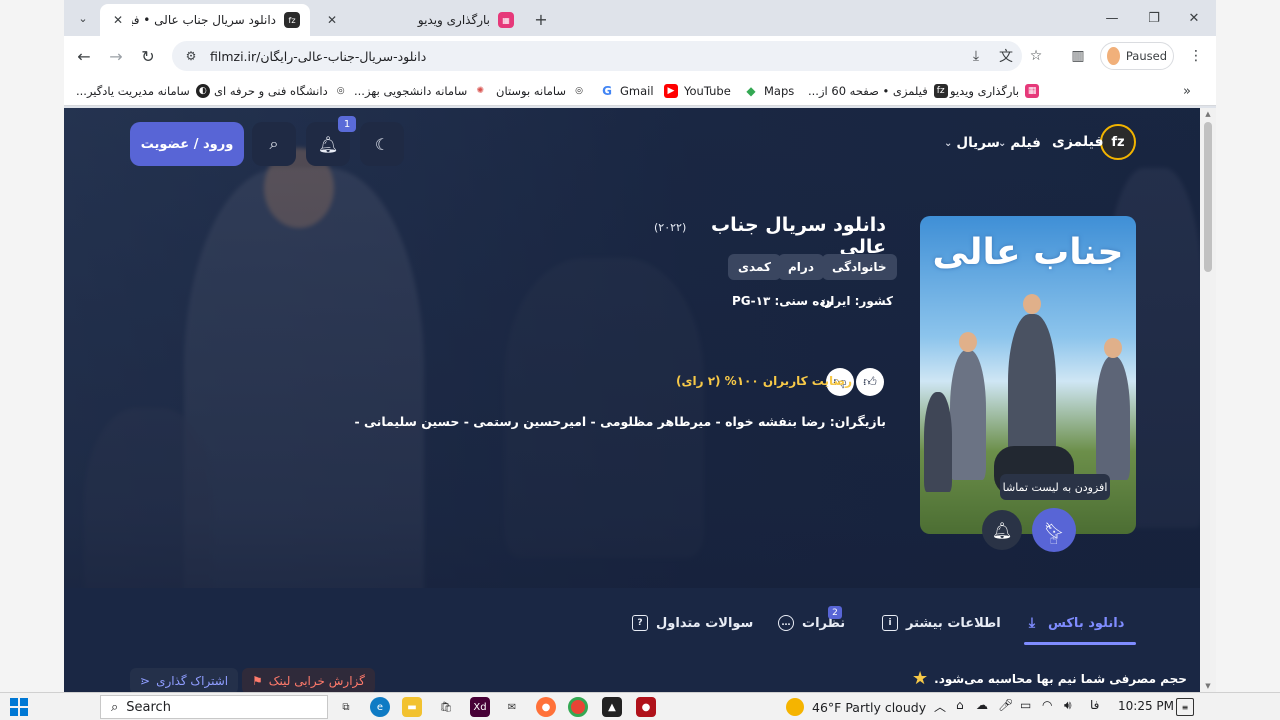 The width and height of the screenshot is (1280, 720). Describe the element at coordinates (798, 236) in the screenshot. I see `movie-title: دانلود سریال جناب عالی` at that location.